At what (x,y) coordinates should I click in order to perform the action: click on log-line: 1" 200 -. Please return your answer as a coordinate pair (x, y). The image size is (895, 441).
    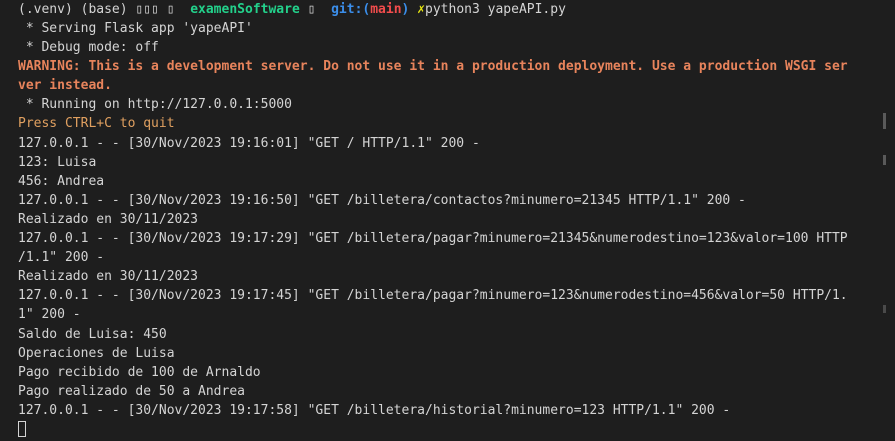
    Looking at the image, I should click on (49, 315).